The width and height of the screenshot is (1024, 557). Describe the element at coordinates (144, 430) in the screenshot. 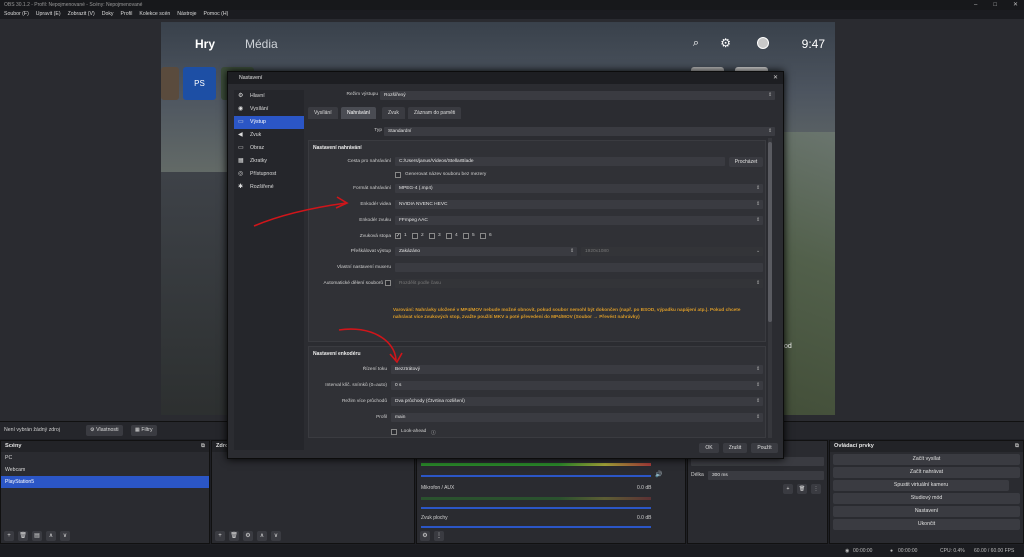

I see `filters-button: ▦ Filtry` at that location.